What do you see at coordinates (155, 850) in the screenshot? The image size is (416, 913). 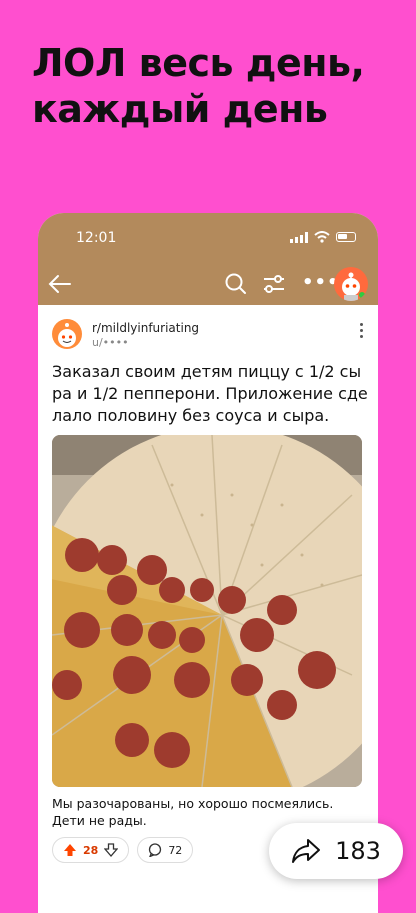 I see `comment-icon` at bounding box center [155, 850].